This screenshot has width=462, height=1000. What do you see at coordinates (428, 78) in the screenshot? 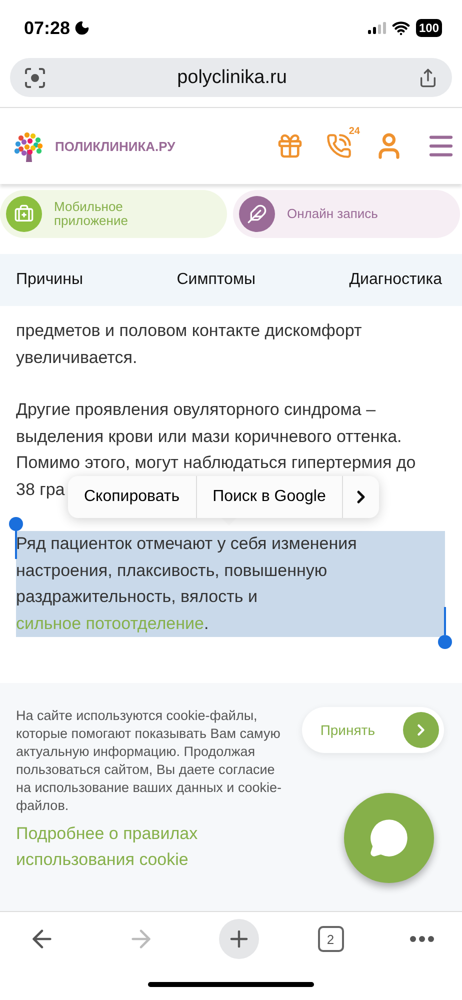
I see `share-icon` at bounding box center [428, 78].